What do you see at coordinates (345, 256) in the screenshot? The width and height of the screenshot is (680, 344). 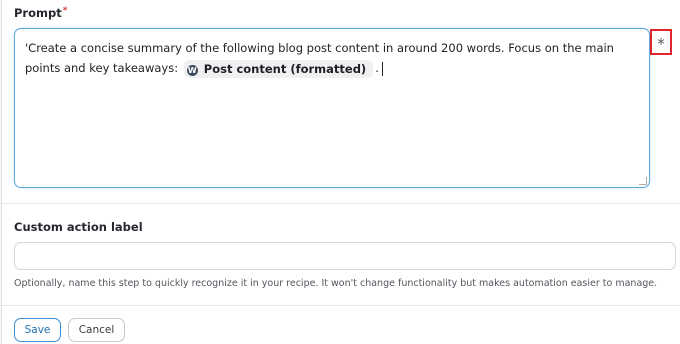 I see `custom-action-label-input` at bounding box center [345, 256].